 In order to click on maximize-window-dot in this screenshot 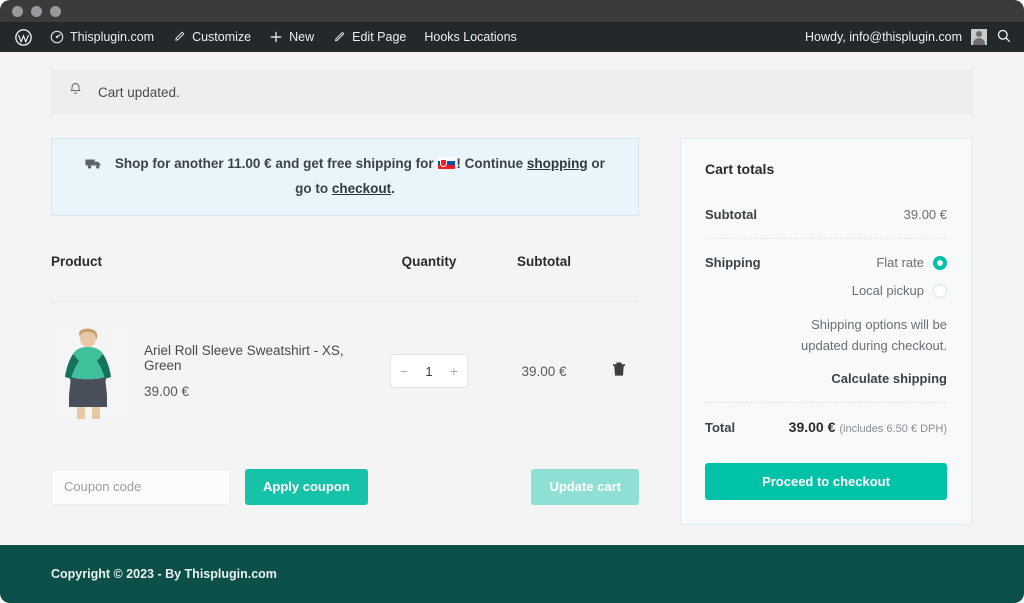, I will do `click(55, 11)`.